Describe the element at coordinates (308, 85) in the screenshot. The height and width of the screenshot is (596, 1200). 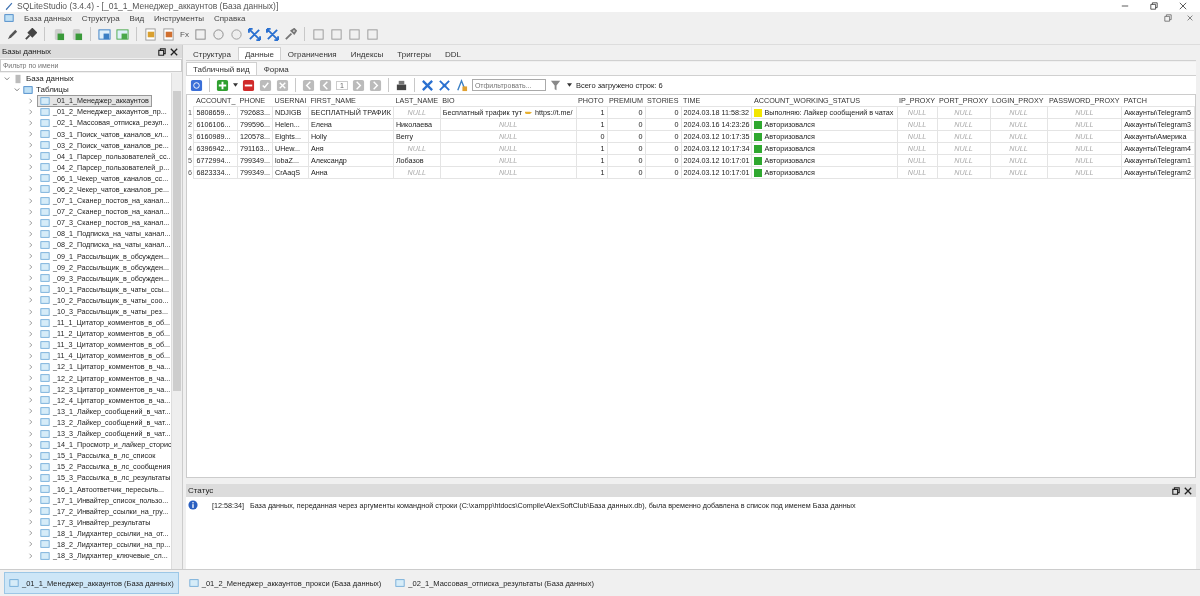
I see `first-page-icon` at that location.